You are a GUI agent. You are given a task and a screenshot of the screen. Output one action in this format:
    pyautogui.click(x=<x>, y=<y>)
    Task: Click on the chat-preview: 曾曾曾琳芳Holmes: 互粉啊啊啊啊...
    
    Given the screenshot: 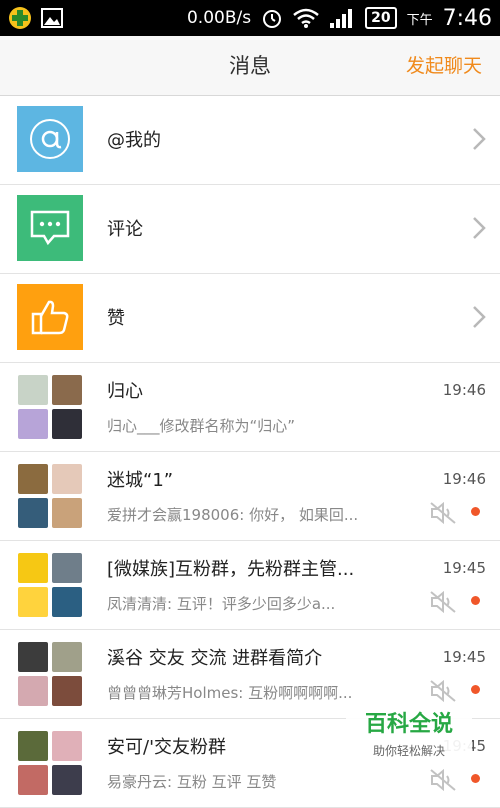 What is the action you would take?
    pyautogui.click(x=230, y=693)
    